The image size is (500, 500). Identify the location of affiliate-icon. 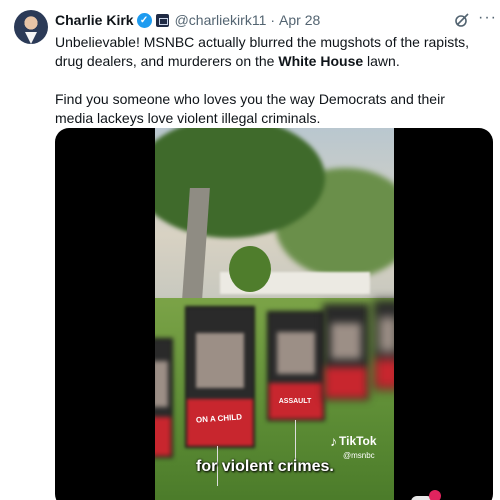
(162, 20).